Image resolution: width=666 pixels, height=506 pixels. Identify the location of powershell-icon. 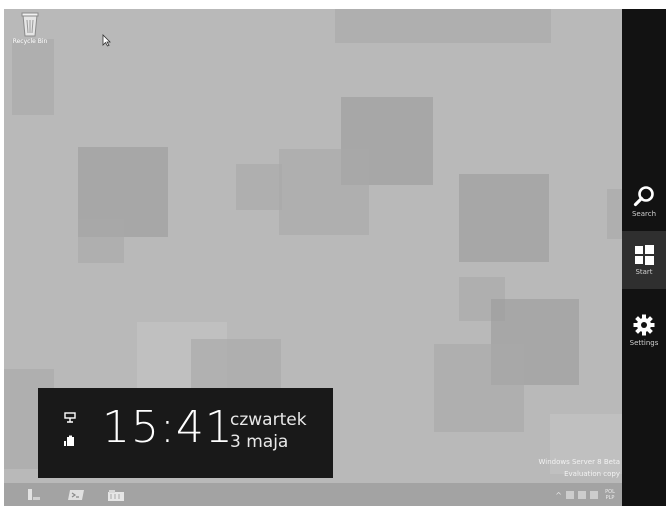
(76, 494).